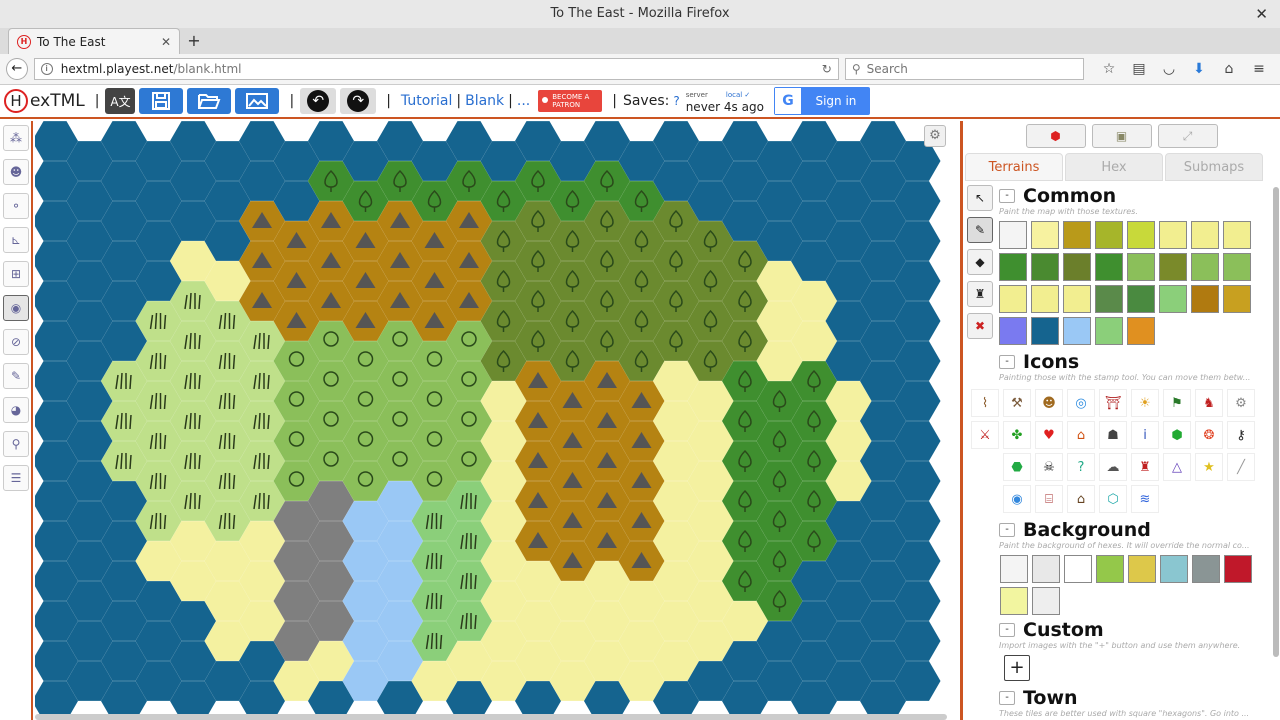 The height and width of the screenshot is (720, 1280). I want to click on star-icon: ★, so click(1209, 467).